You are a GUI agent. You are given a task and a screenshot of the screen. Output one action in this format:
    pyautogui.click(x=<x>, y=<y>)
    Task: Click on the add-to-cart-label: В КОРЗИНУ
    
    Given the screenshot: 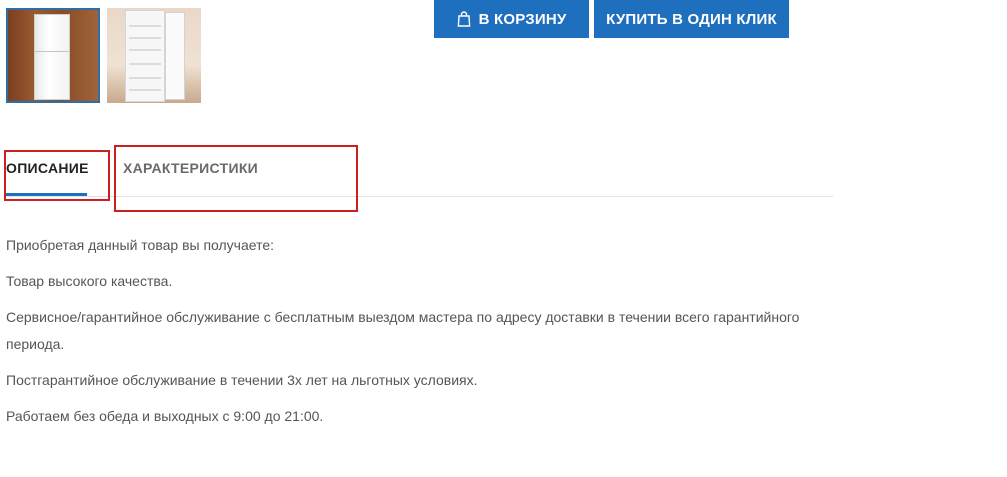 What is the action you would take?
    pyautogui.click(x=522, y=19)
    